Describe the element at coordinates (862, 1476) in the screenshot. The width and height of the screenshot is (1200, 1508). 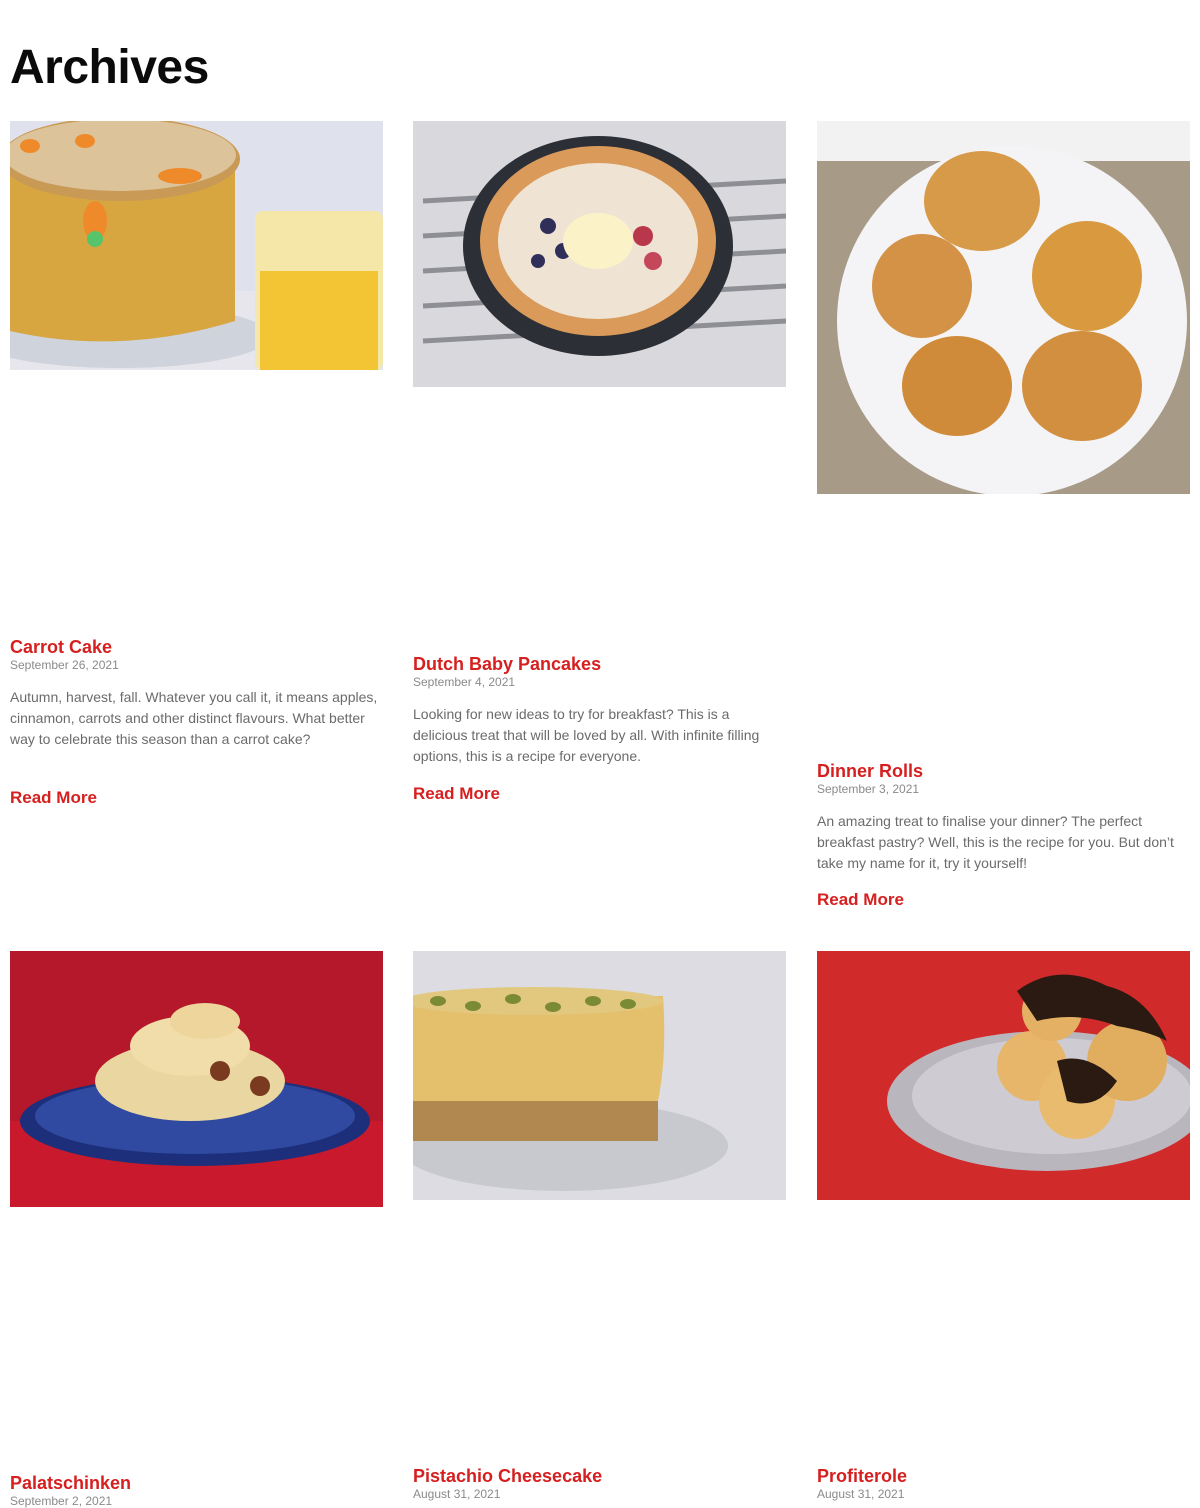
I see `post-title-link: Profiterole` at that location.